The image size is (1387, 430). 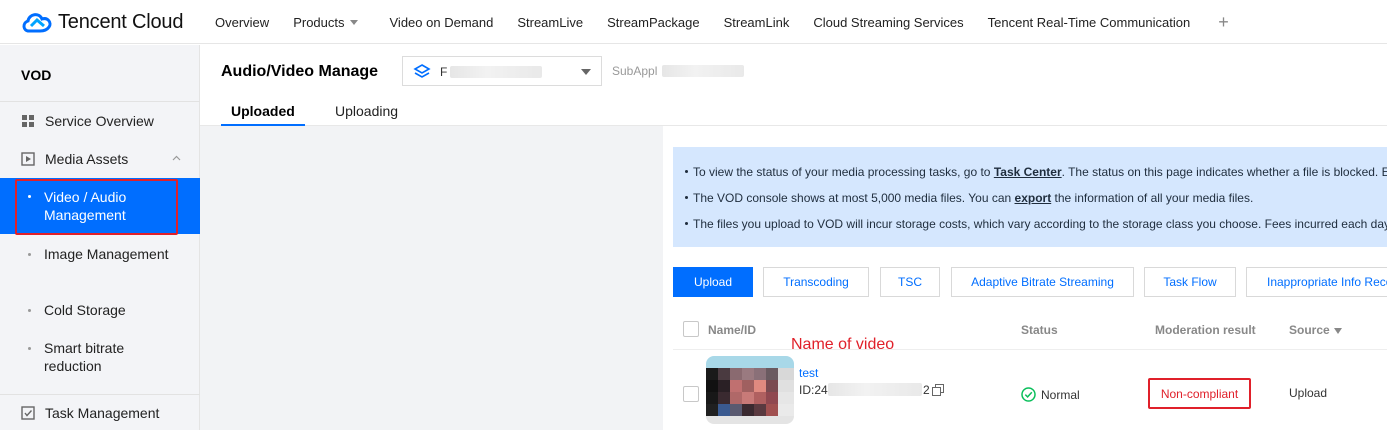 What do you see at coordinates (1028, 394) in the screenshot?
I see `check-circle-icon` at bounding box center [1028, 394].